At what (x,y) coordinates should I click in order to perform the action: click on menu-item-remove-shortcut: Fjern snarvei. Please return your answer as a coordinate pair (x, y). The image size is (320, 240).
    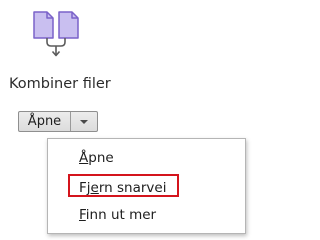
    Looking at the image, I should click on (122, 188).